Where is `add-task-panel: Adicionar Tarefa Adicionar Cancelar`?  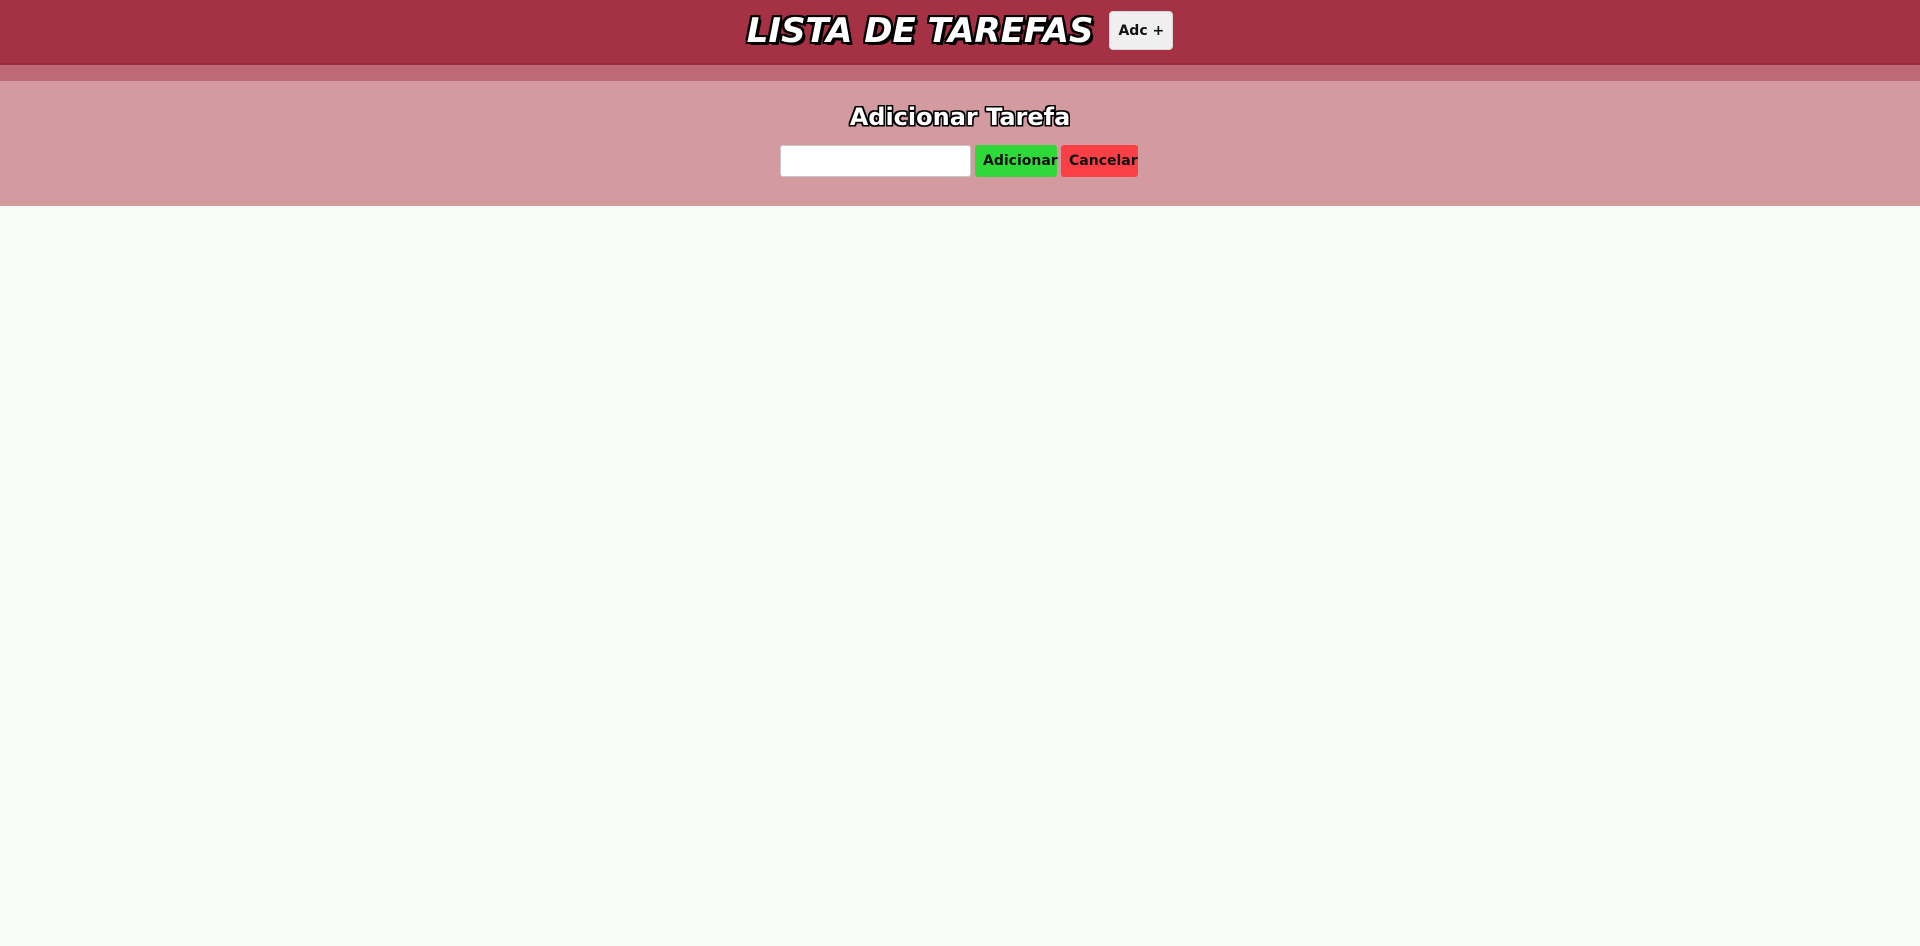
add-task-panel: Adicionar Tarefa Adicionar Cancelar is located at coordinates (960, 143).